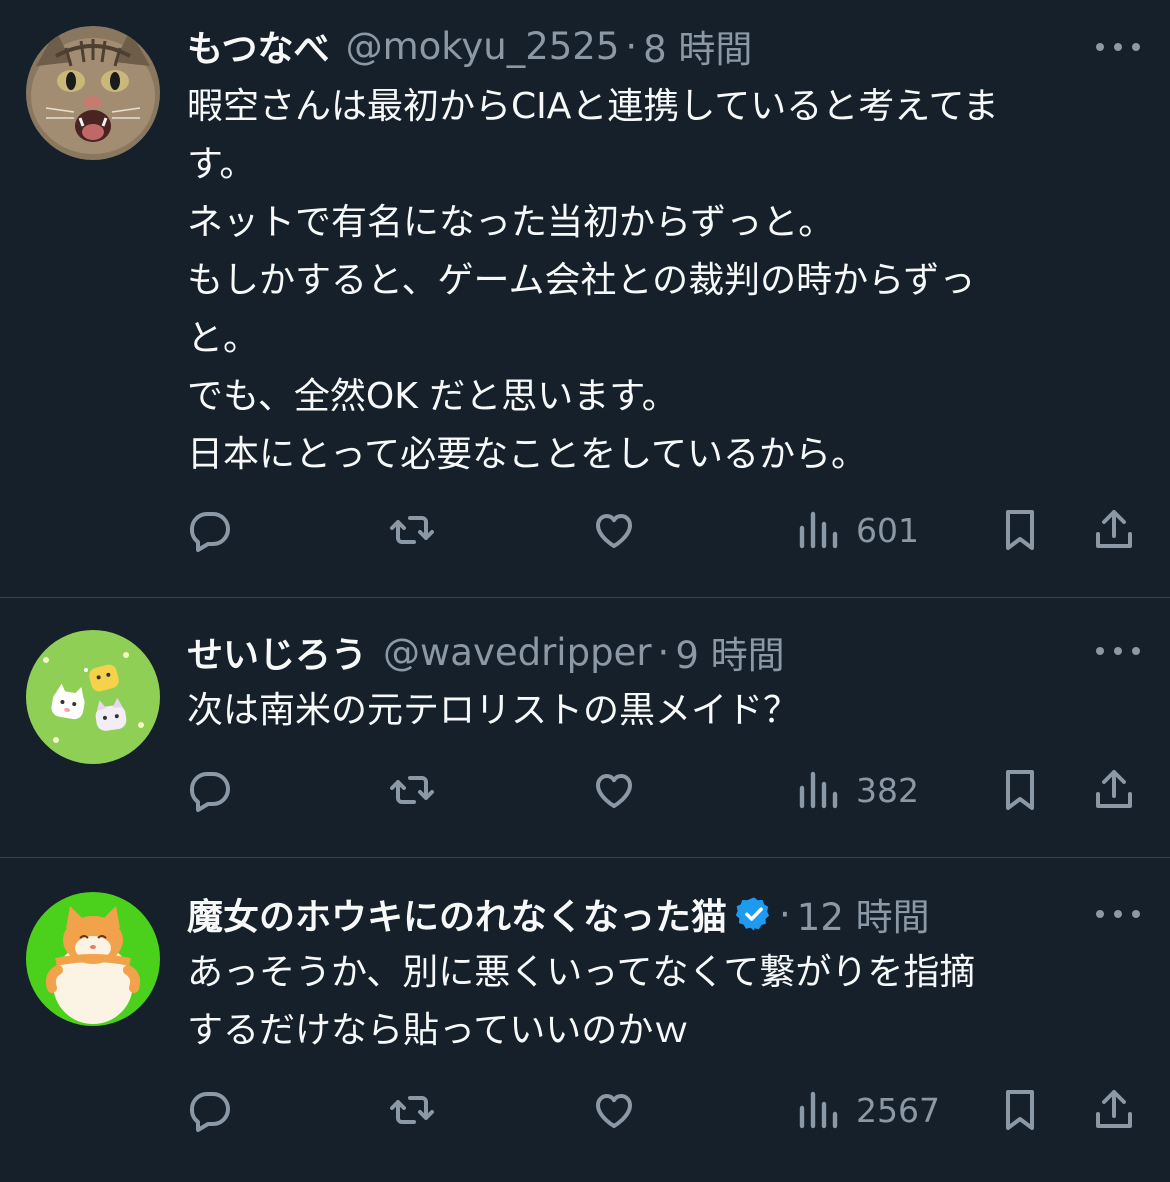 Image resolution: width=1170 pixels, height=1182 pixels. Describe the element at coordinates (223, 338) in the screenshot. I see `text-line: と。` at that location.